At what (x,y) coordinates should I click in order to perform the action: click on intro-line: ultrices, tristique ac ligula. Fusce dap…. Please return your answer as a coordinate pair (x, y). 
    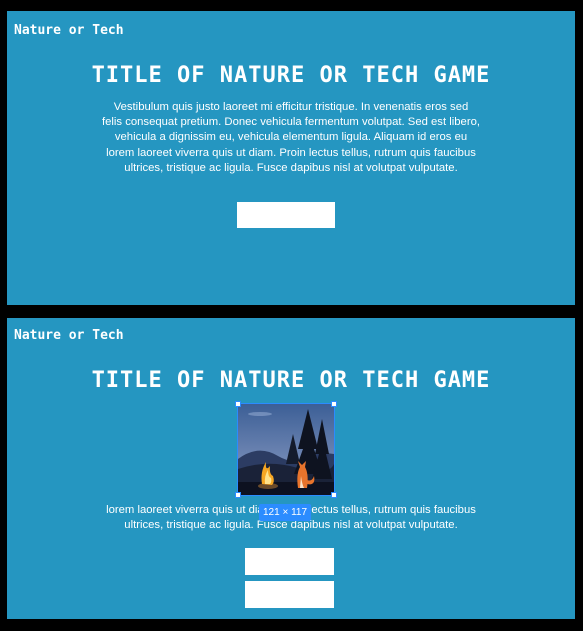
    Looking at the image, I should click on (291, 167).